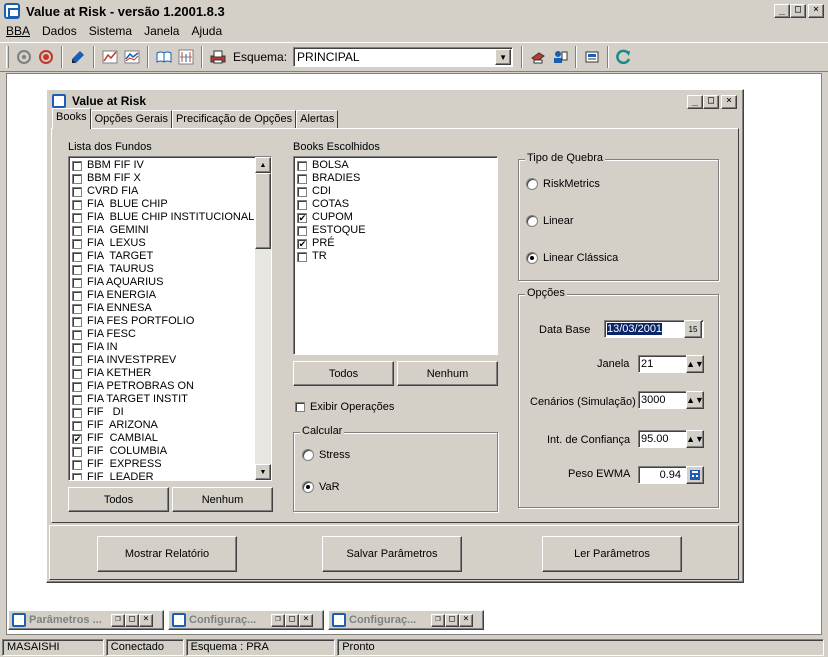 Image resolution: width=828 pixels, height=657 pixels. What do you see at coordinates (321, 487) in the screenshot?
I see `radio-var: VaR` at bounding box center [321, 487].